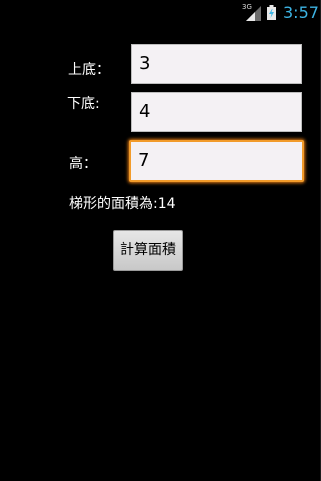 The image size is (321, 481). I want to click on bottom-base-input: 4, so click(216, 112).